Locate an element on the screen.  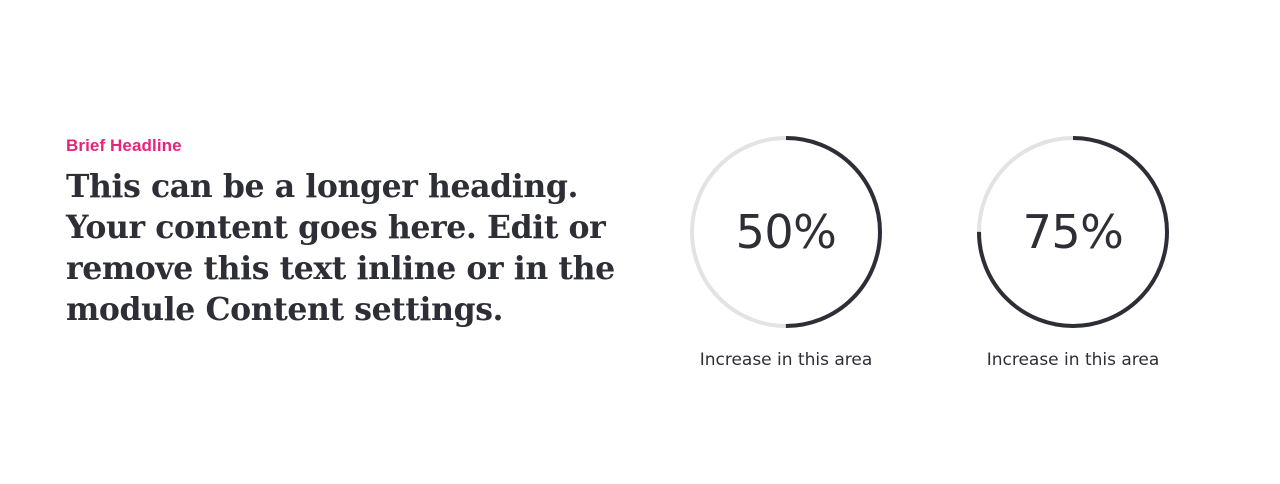
eyebrow-headline: Brief Headline is located at coordinates (124, 145).